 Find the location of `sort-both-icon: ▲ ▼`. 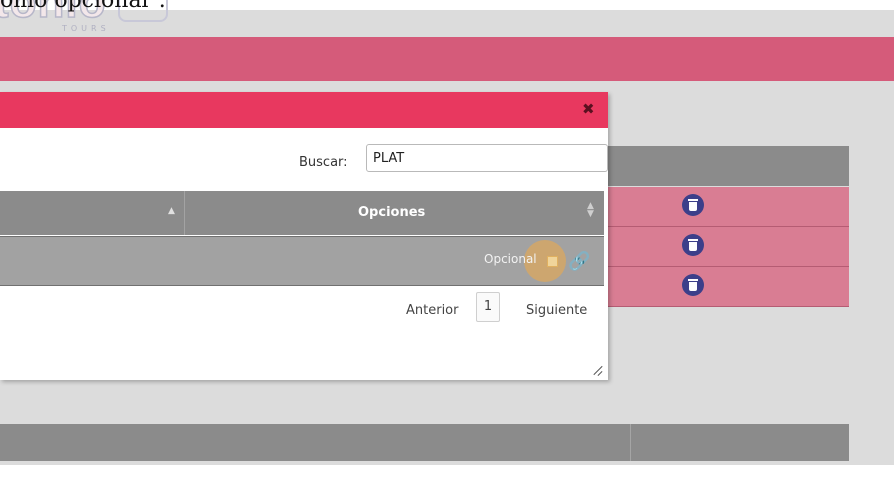

sort-both-icon: ▲ ▼ is located at coordinates (590, 210).